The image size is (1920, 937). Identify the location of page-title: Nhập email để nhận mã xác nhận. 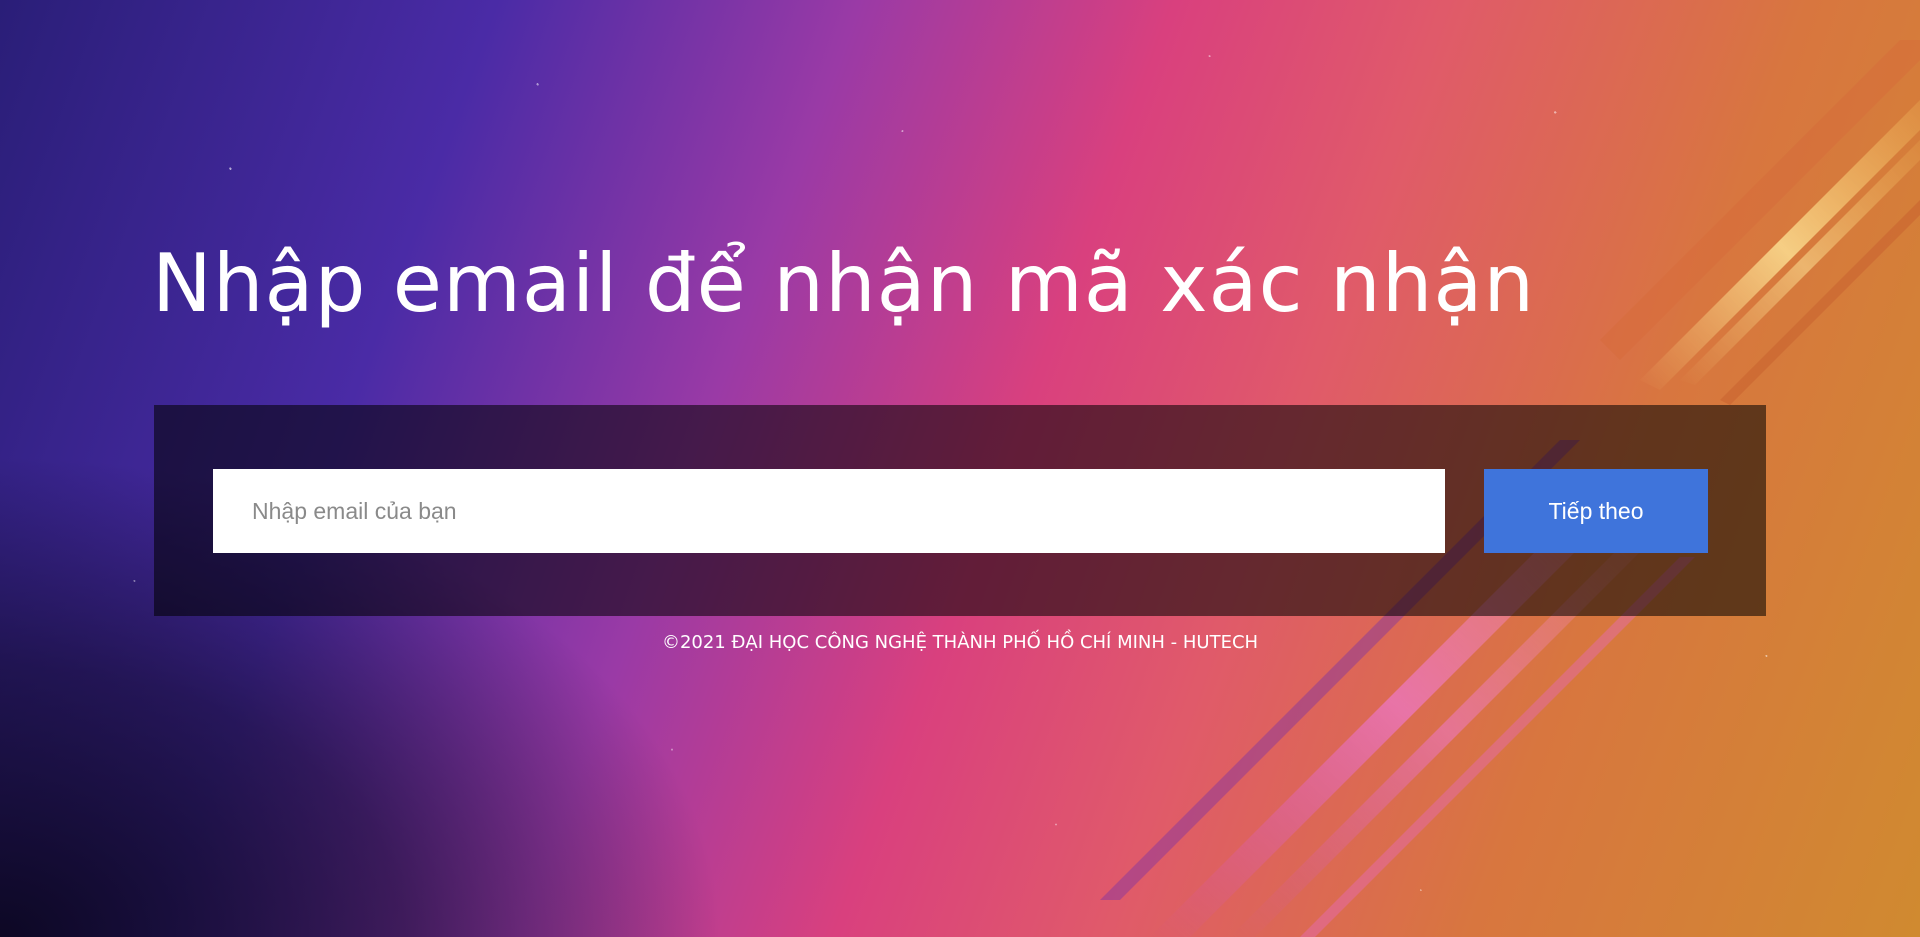
(844, 283).